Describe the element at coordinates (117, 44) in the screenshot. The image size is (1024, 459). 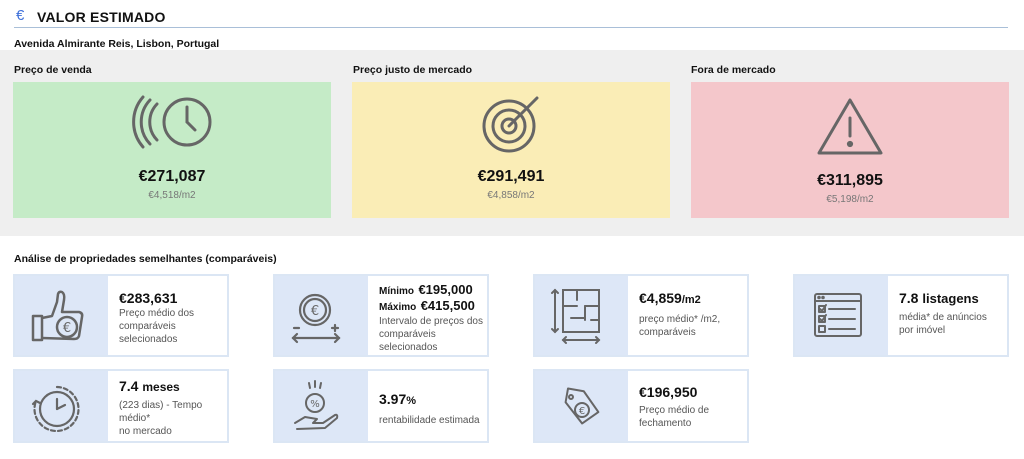
I see `property-address: Avenida Almirante Reis, Lisbon, Portugal` at that location.